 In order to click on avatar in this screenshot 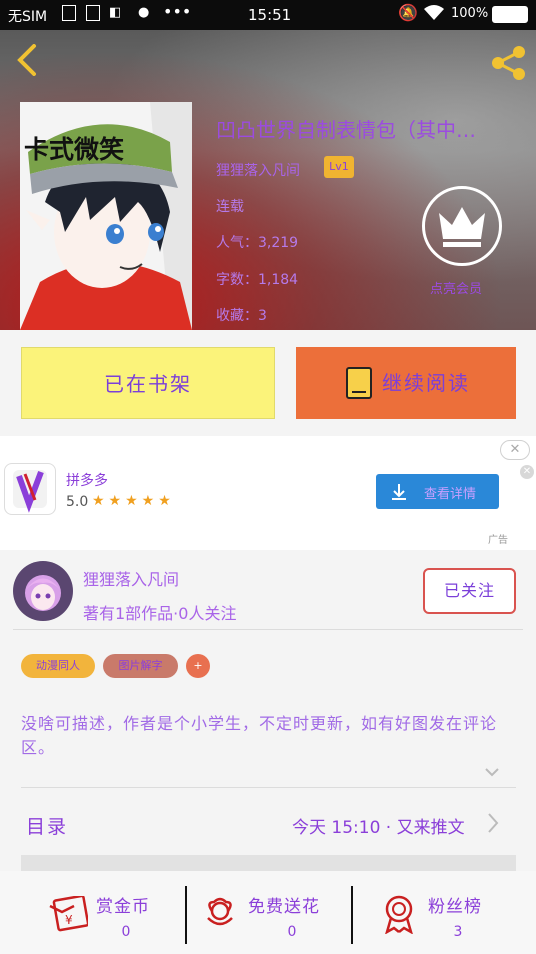, I will do `click(43, 591)`.